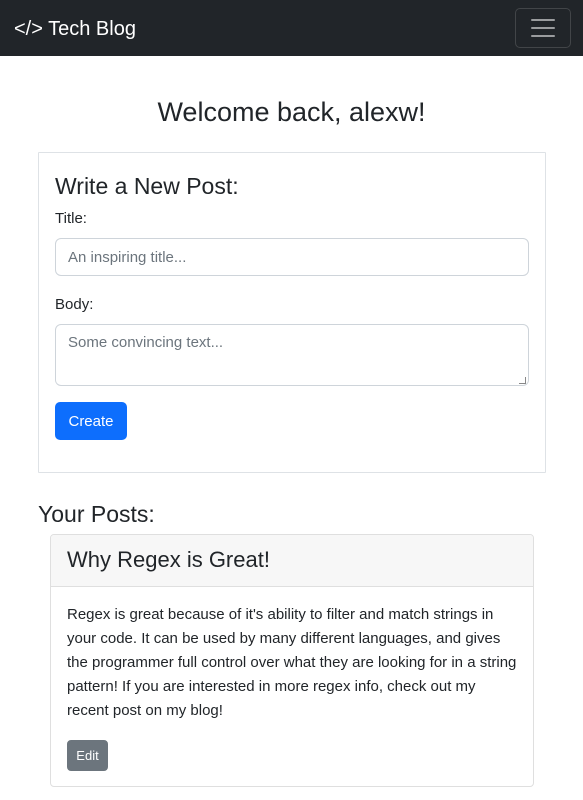  I want to click on navbar-toggler-button, so click(543, 28).